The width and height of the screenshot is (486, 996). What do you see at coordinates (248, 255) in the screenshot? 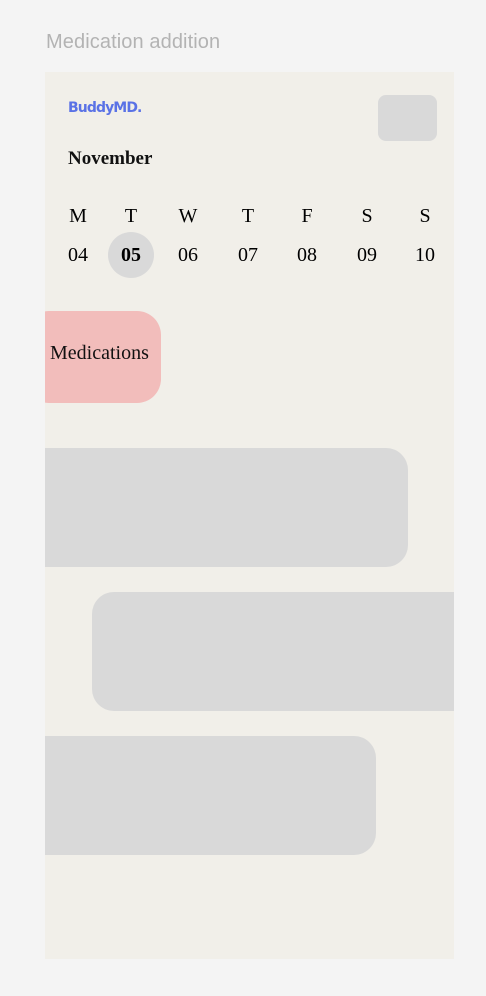
I see `calendar-day: 07` at bounding box center [248, 255].